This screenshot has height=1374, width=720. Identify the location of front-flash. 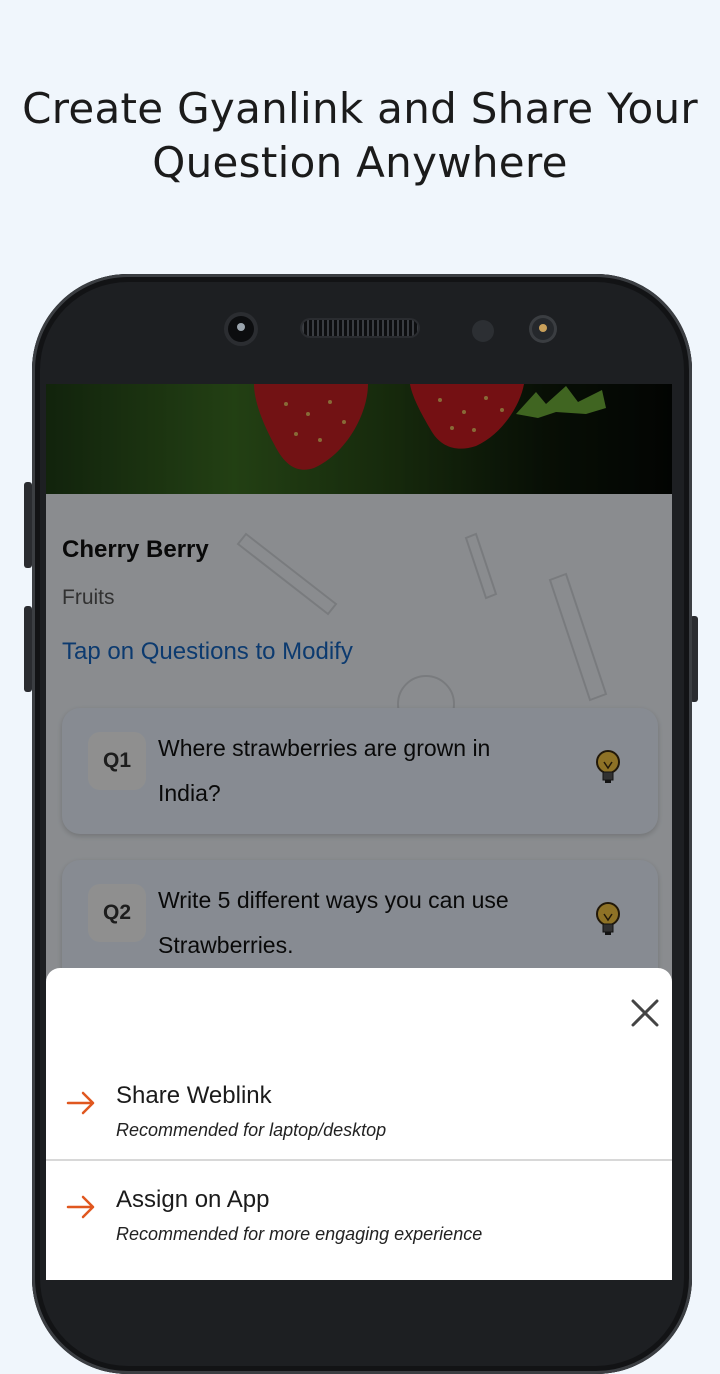
(543, 329).